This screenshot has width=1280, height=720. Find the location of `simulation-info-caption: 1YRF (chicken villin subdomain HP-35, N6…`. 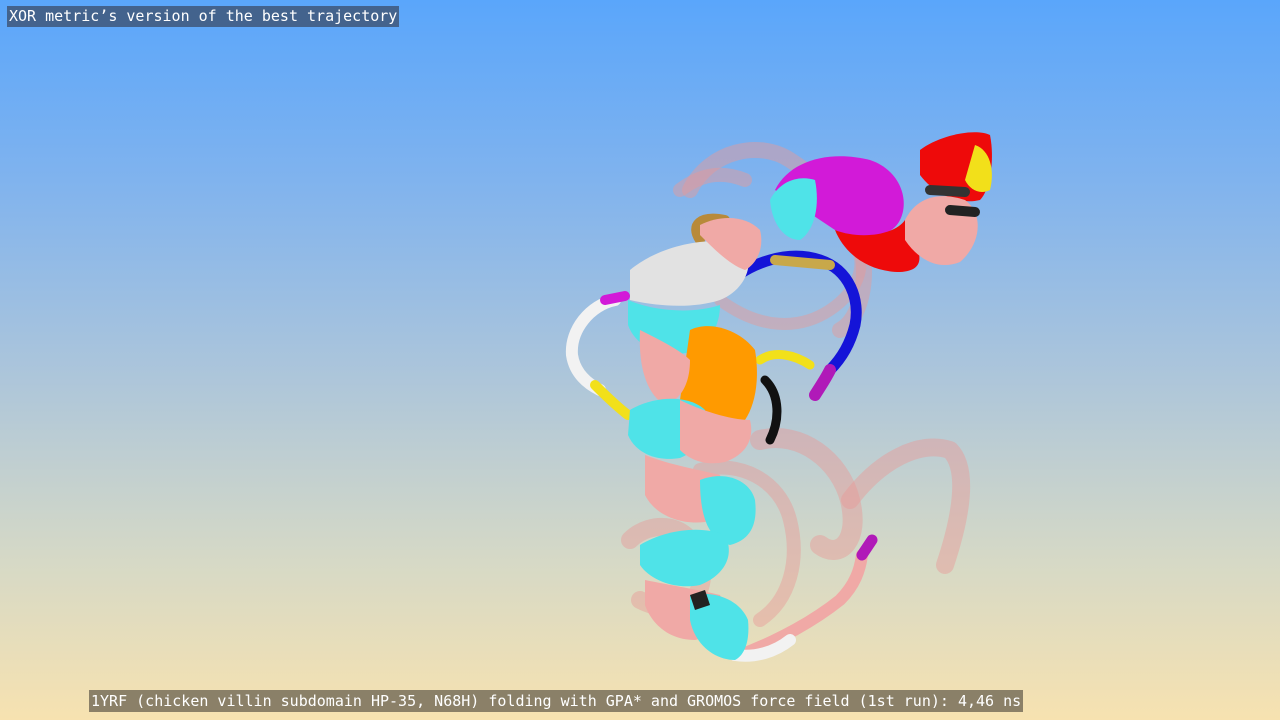

simulation-info-caption: 1YRF (chicken villin subdomain HP-35, N6… is located at coordinates (556, 701).